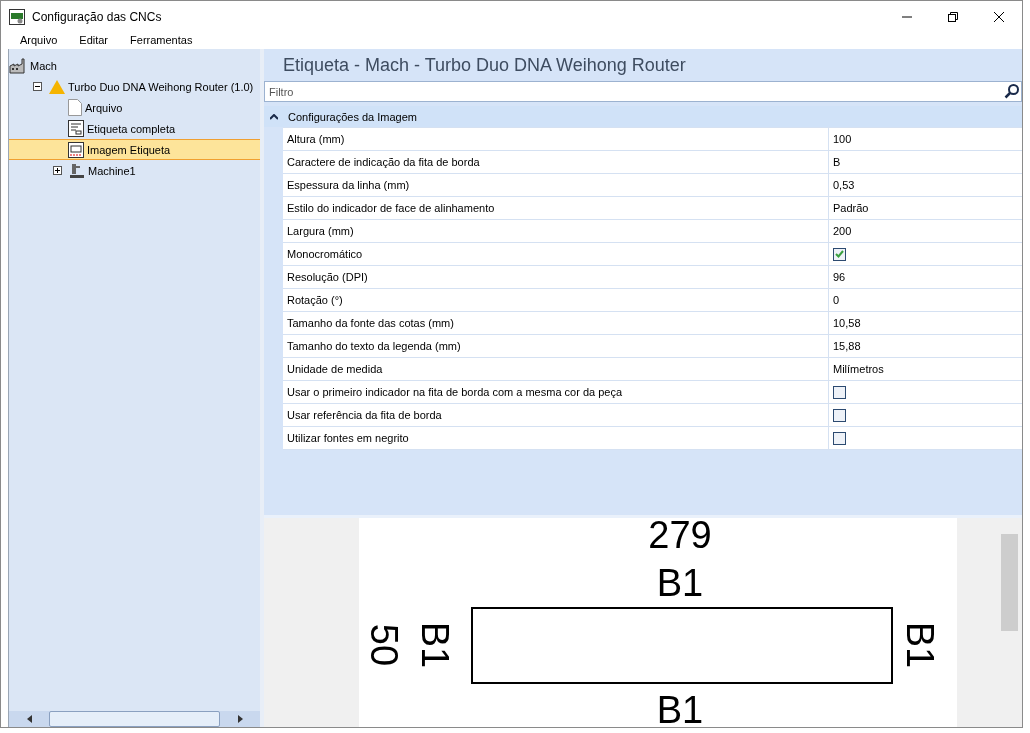 The width and height of the screenshot is (1030, 733). What do you see at coordinates (484, 65) in the screenshot?
I see `panel-title: Etiqueta - Mach - Turbo Duo DNA Weihong Router` at bounding box center [484, 65].